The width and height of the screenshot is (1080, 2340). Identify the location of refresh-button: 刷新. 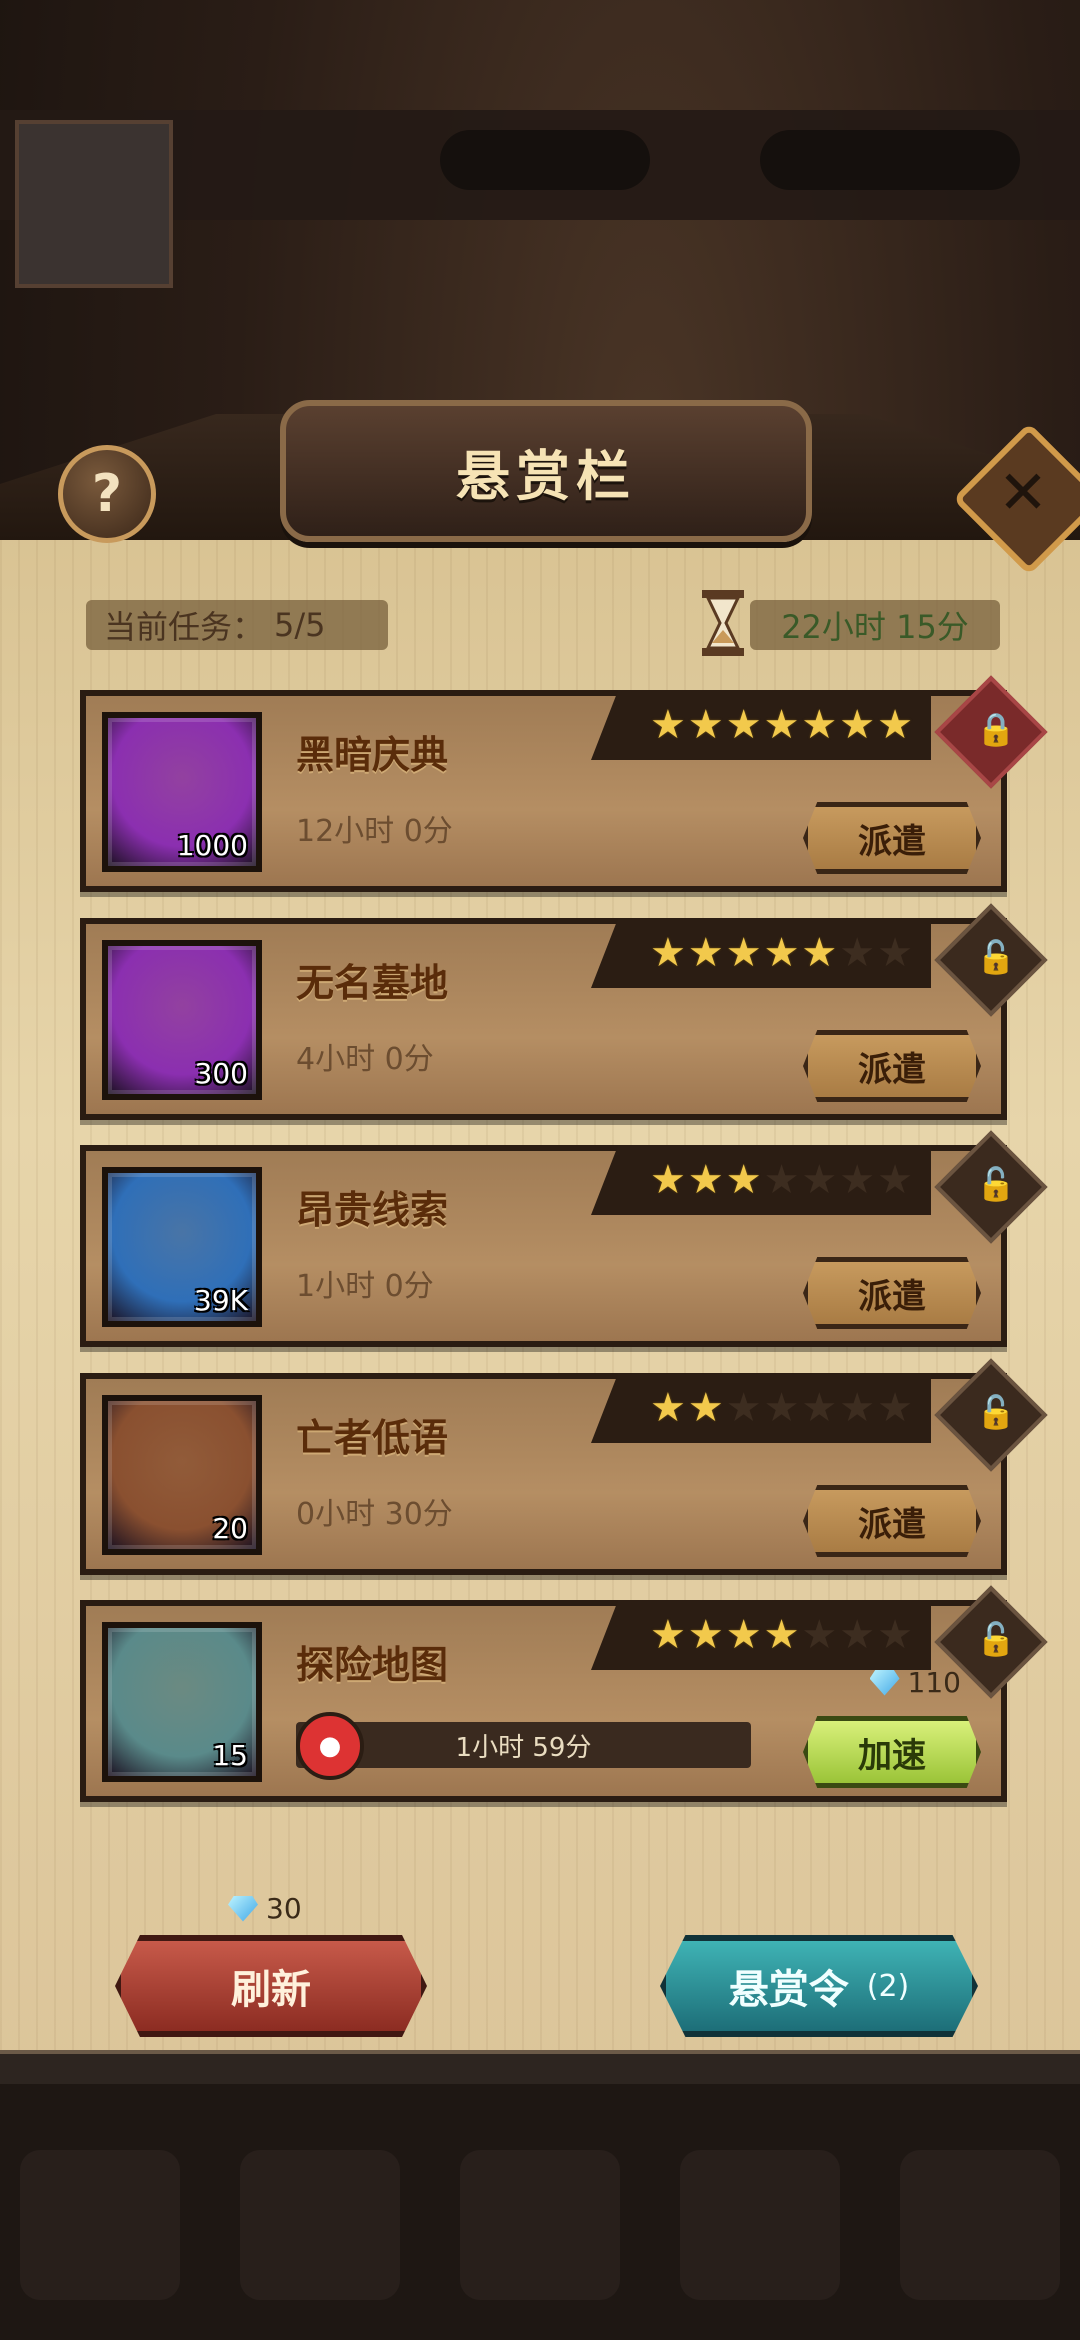
(271, 1986).